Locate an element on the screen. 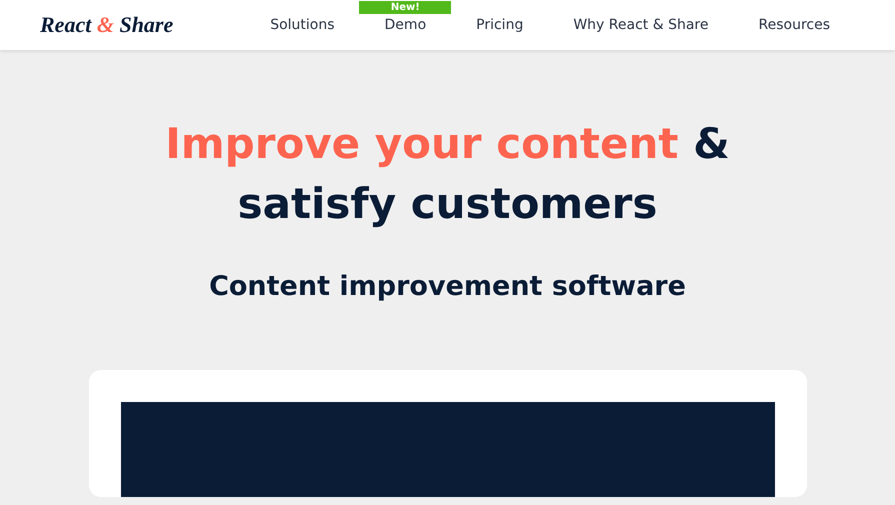 This screenshot has height=505, width=895. nav-link: Pricing is located at coordinates (500, 25).